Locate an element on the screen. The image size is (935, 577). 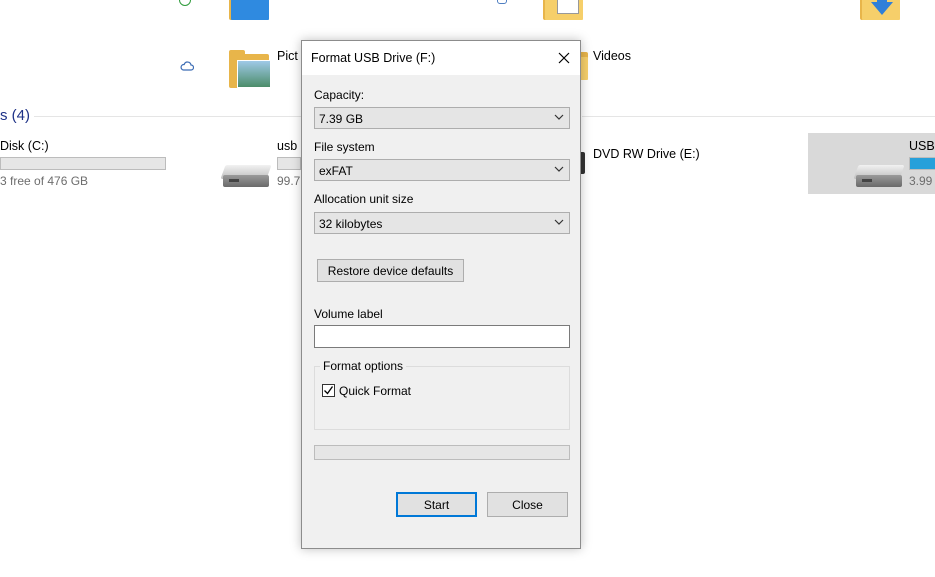
videos-label: Videos is located at coordinates (612, 56).